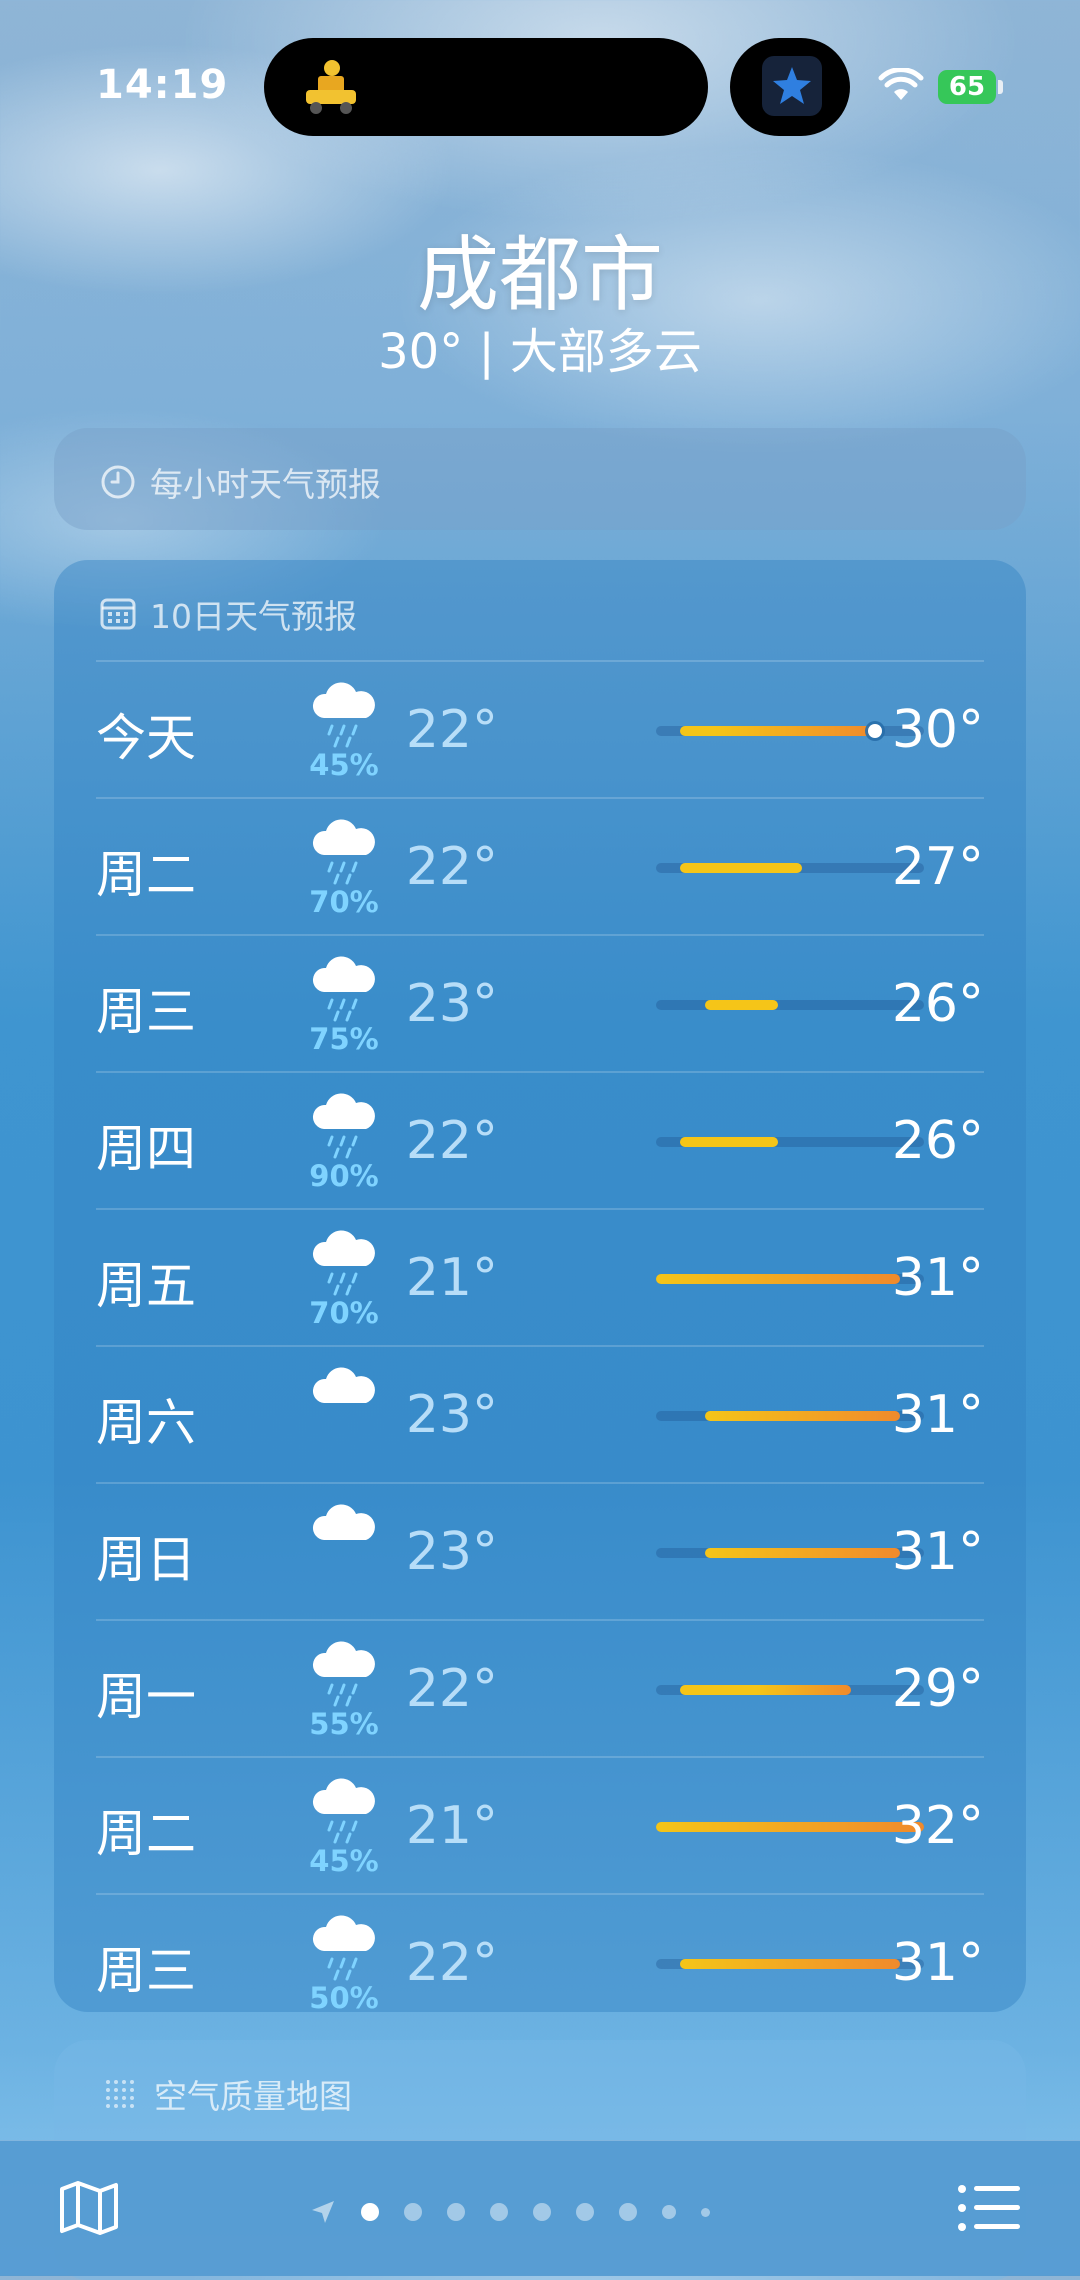 This screenshot has width=1080, height=2280. I want to click on hourly-forecast-card: 每小时天气预报, so click(540, 479).